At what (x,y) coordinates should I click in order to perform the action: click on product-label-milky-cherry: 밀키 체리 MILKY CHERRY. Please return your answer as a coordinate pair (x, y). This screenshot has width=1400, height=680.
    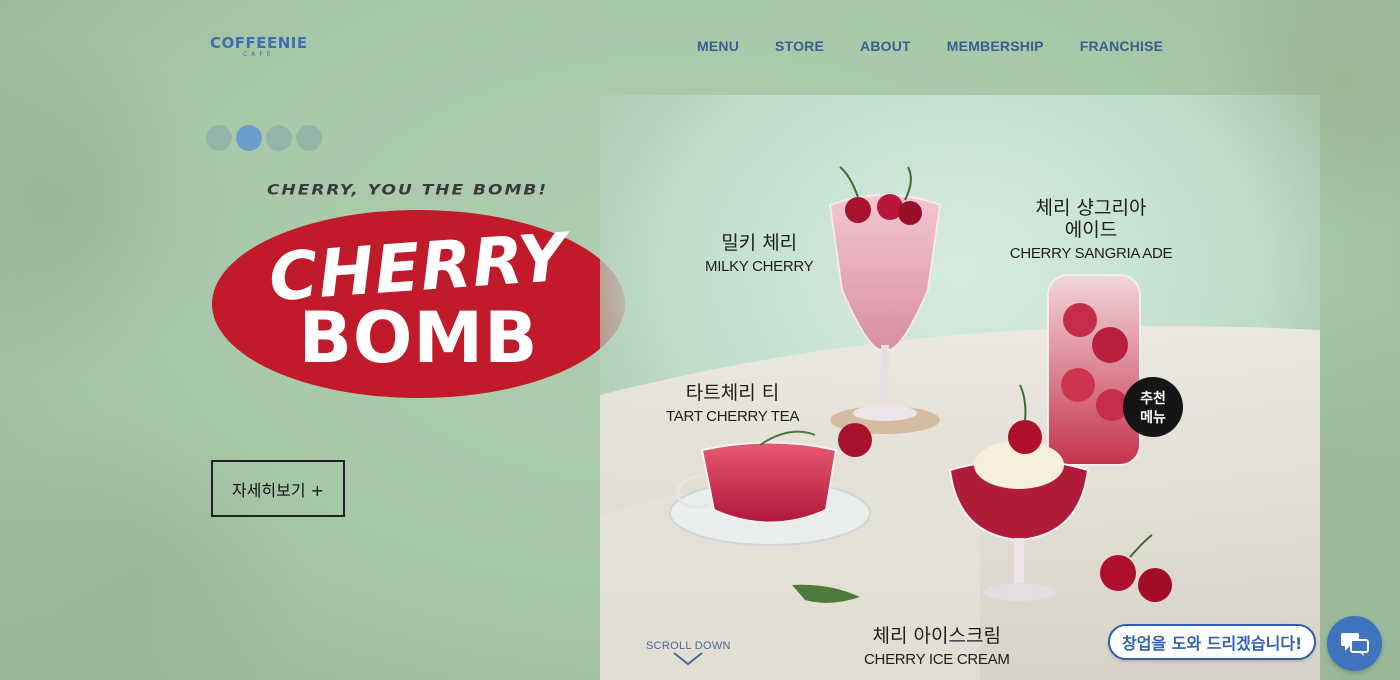
    Looking at the image, I should click on (759, 253).